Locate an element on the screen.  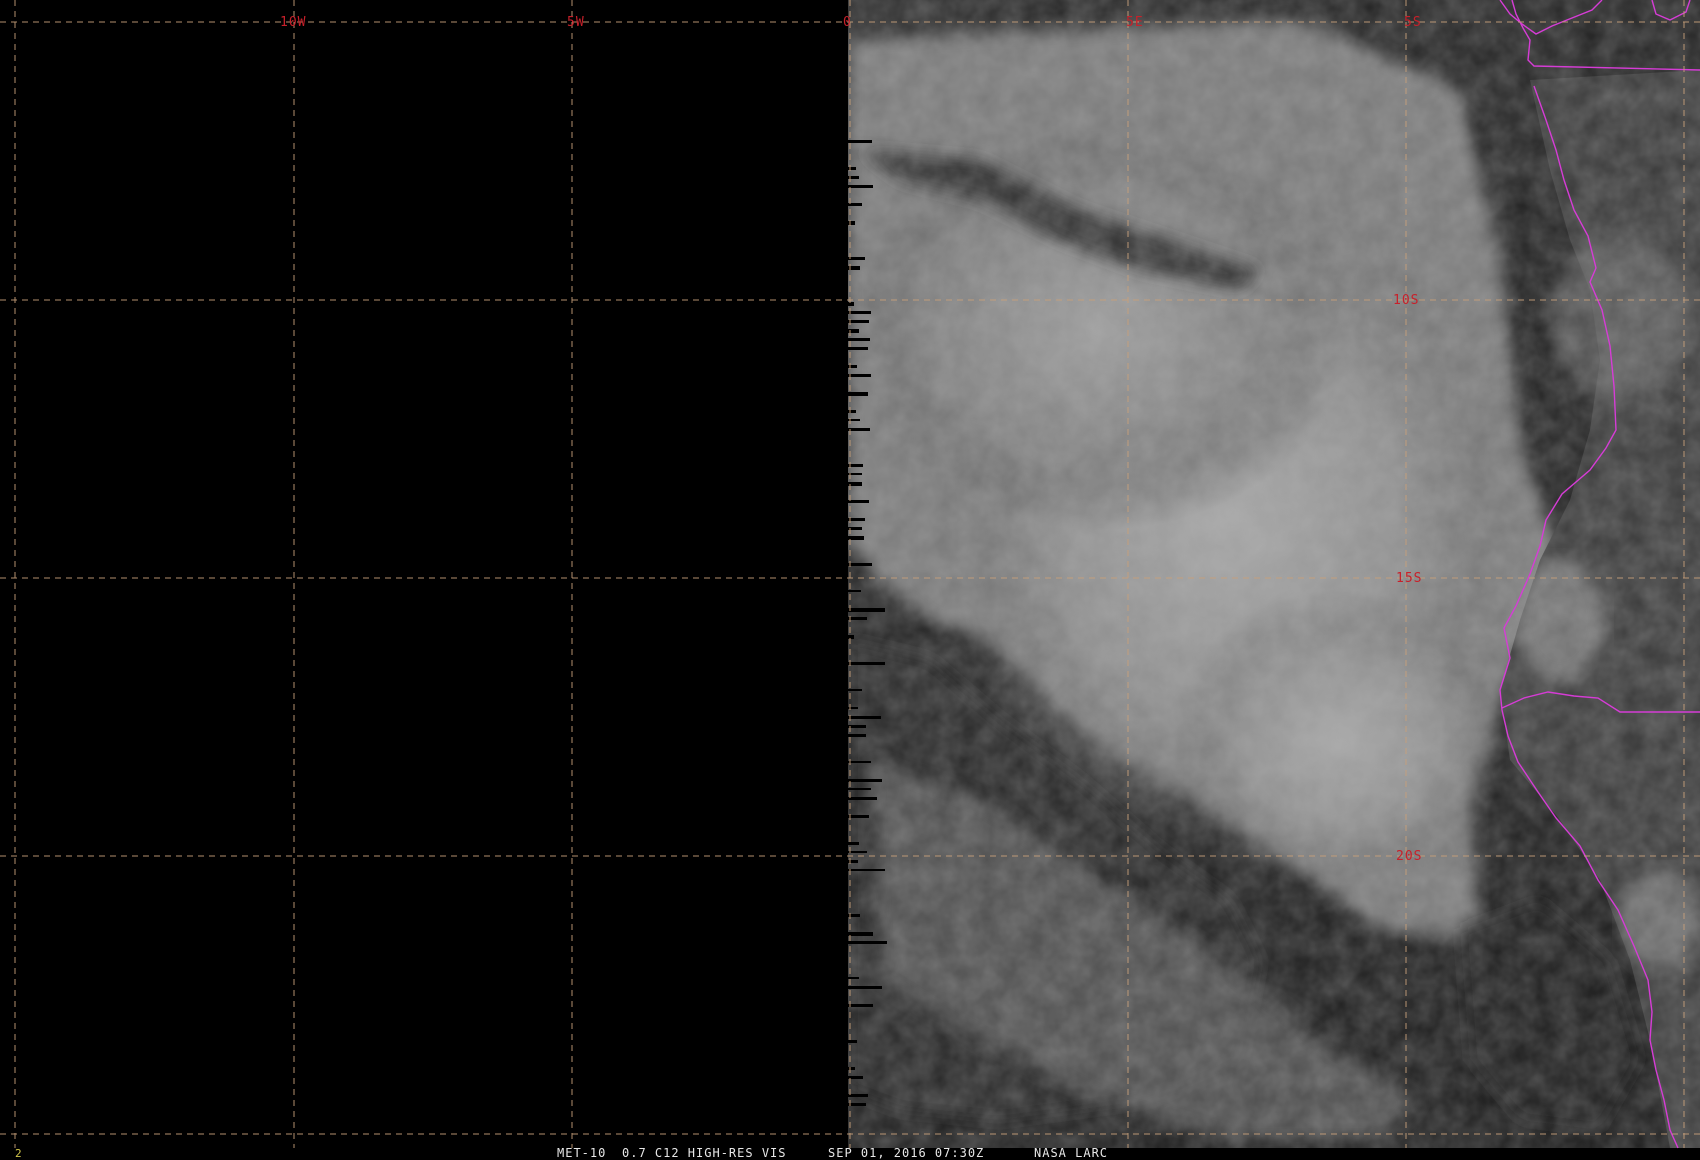
lon-label-10w: 10W is located at coordinates (293, 22).